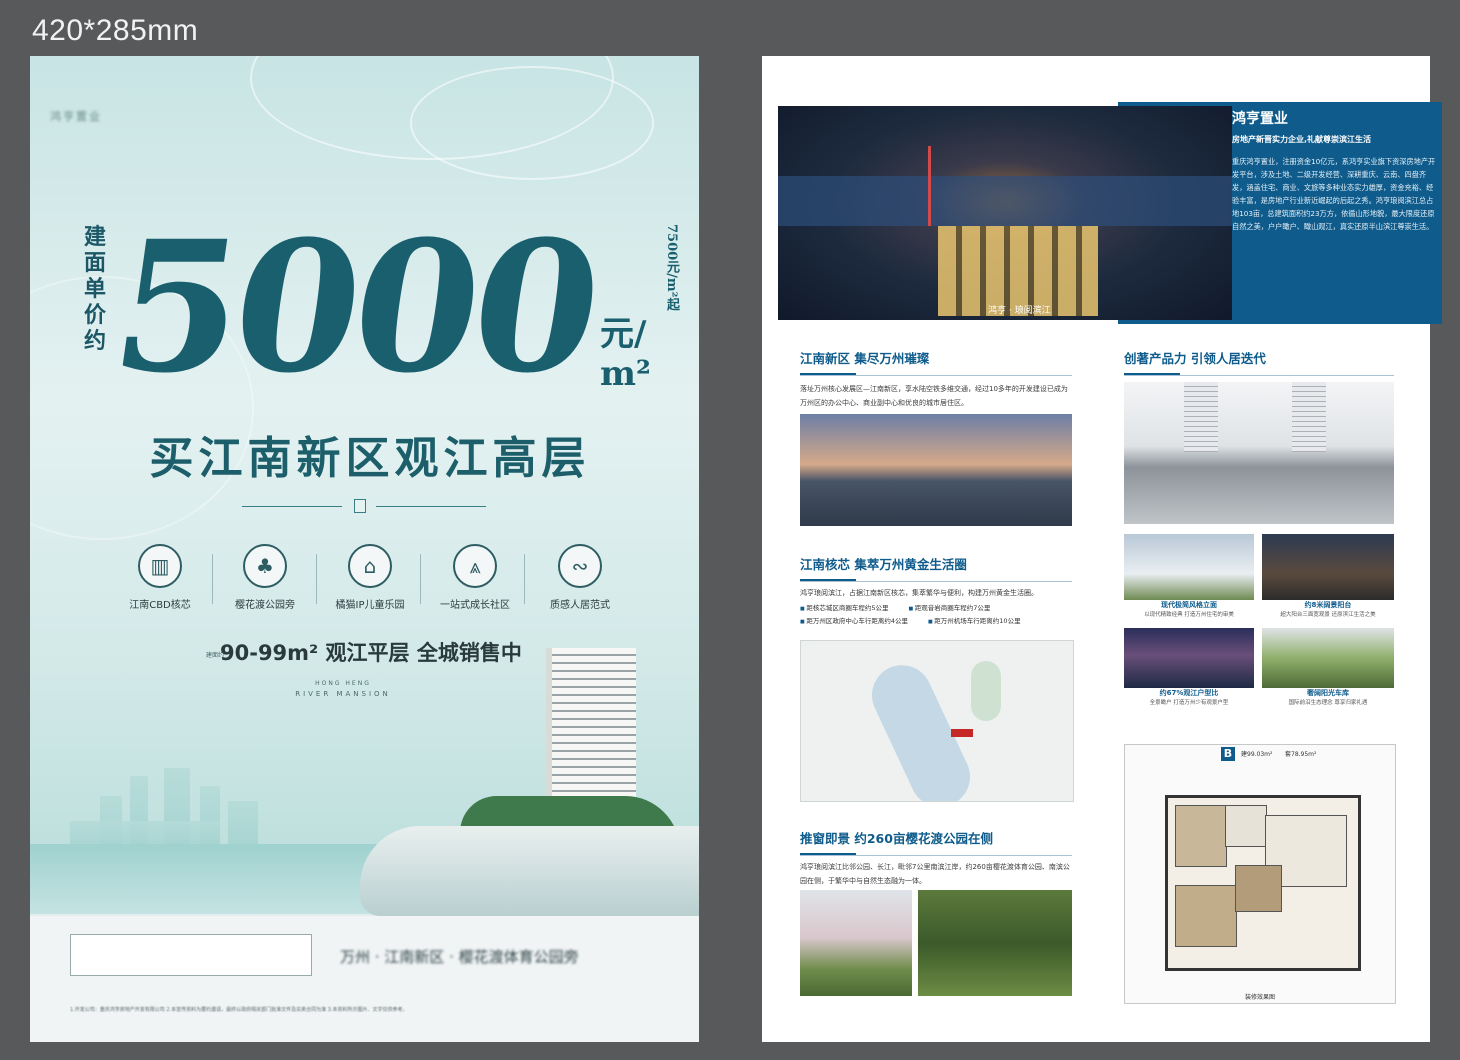 This screenshot has width=1460, height=1060. I want to click on thumb-subtitle: 全景瞰户 打造万州少有观景户型, so click(1189, 703).